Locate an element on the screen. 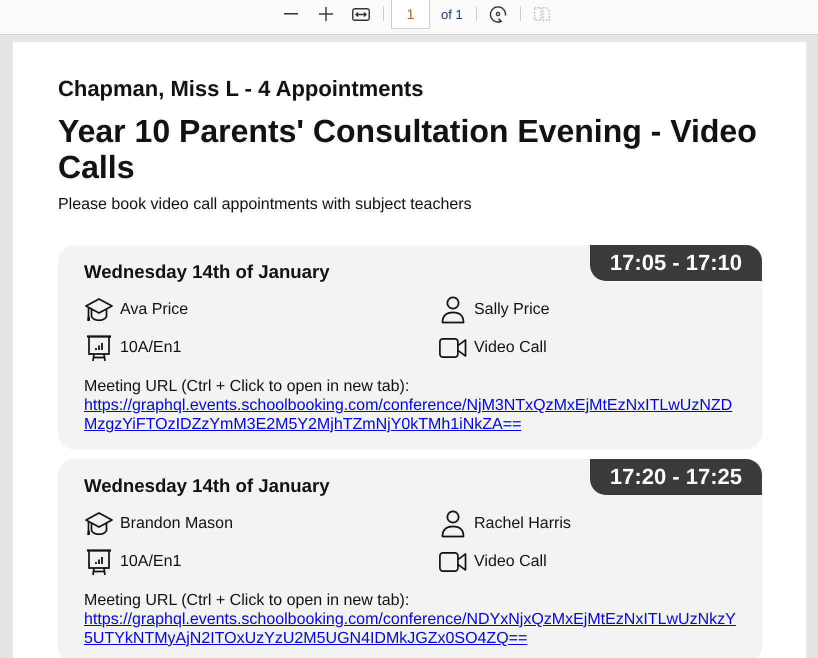 The image size is (818, 658). time-slot-badge: 17:20 - 17:25 is located at coordinates (676, 477).